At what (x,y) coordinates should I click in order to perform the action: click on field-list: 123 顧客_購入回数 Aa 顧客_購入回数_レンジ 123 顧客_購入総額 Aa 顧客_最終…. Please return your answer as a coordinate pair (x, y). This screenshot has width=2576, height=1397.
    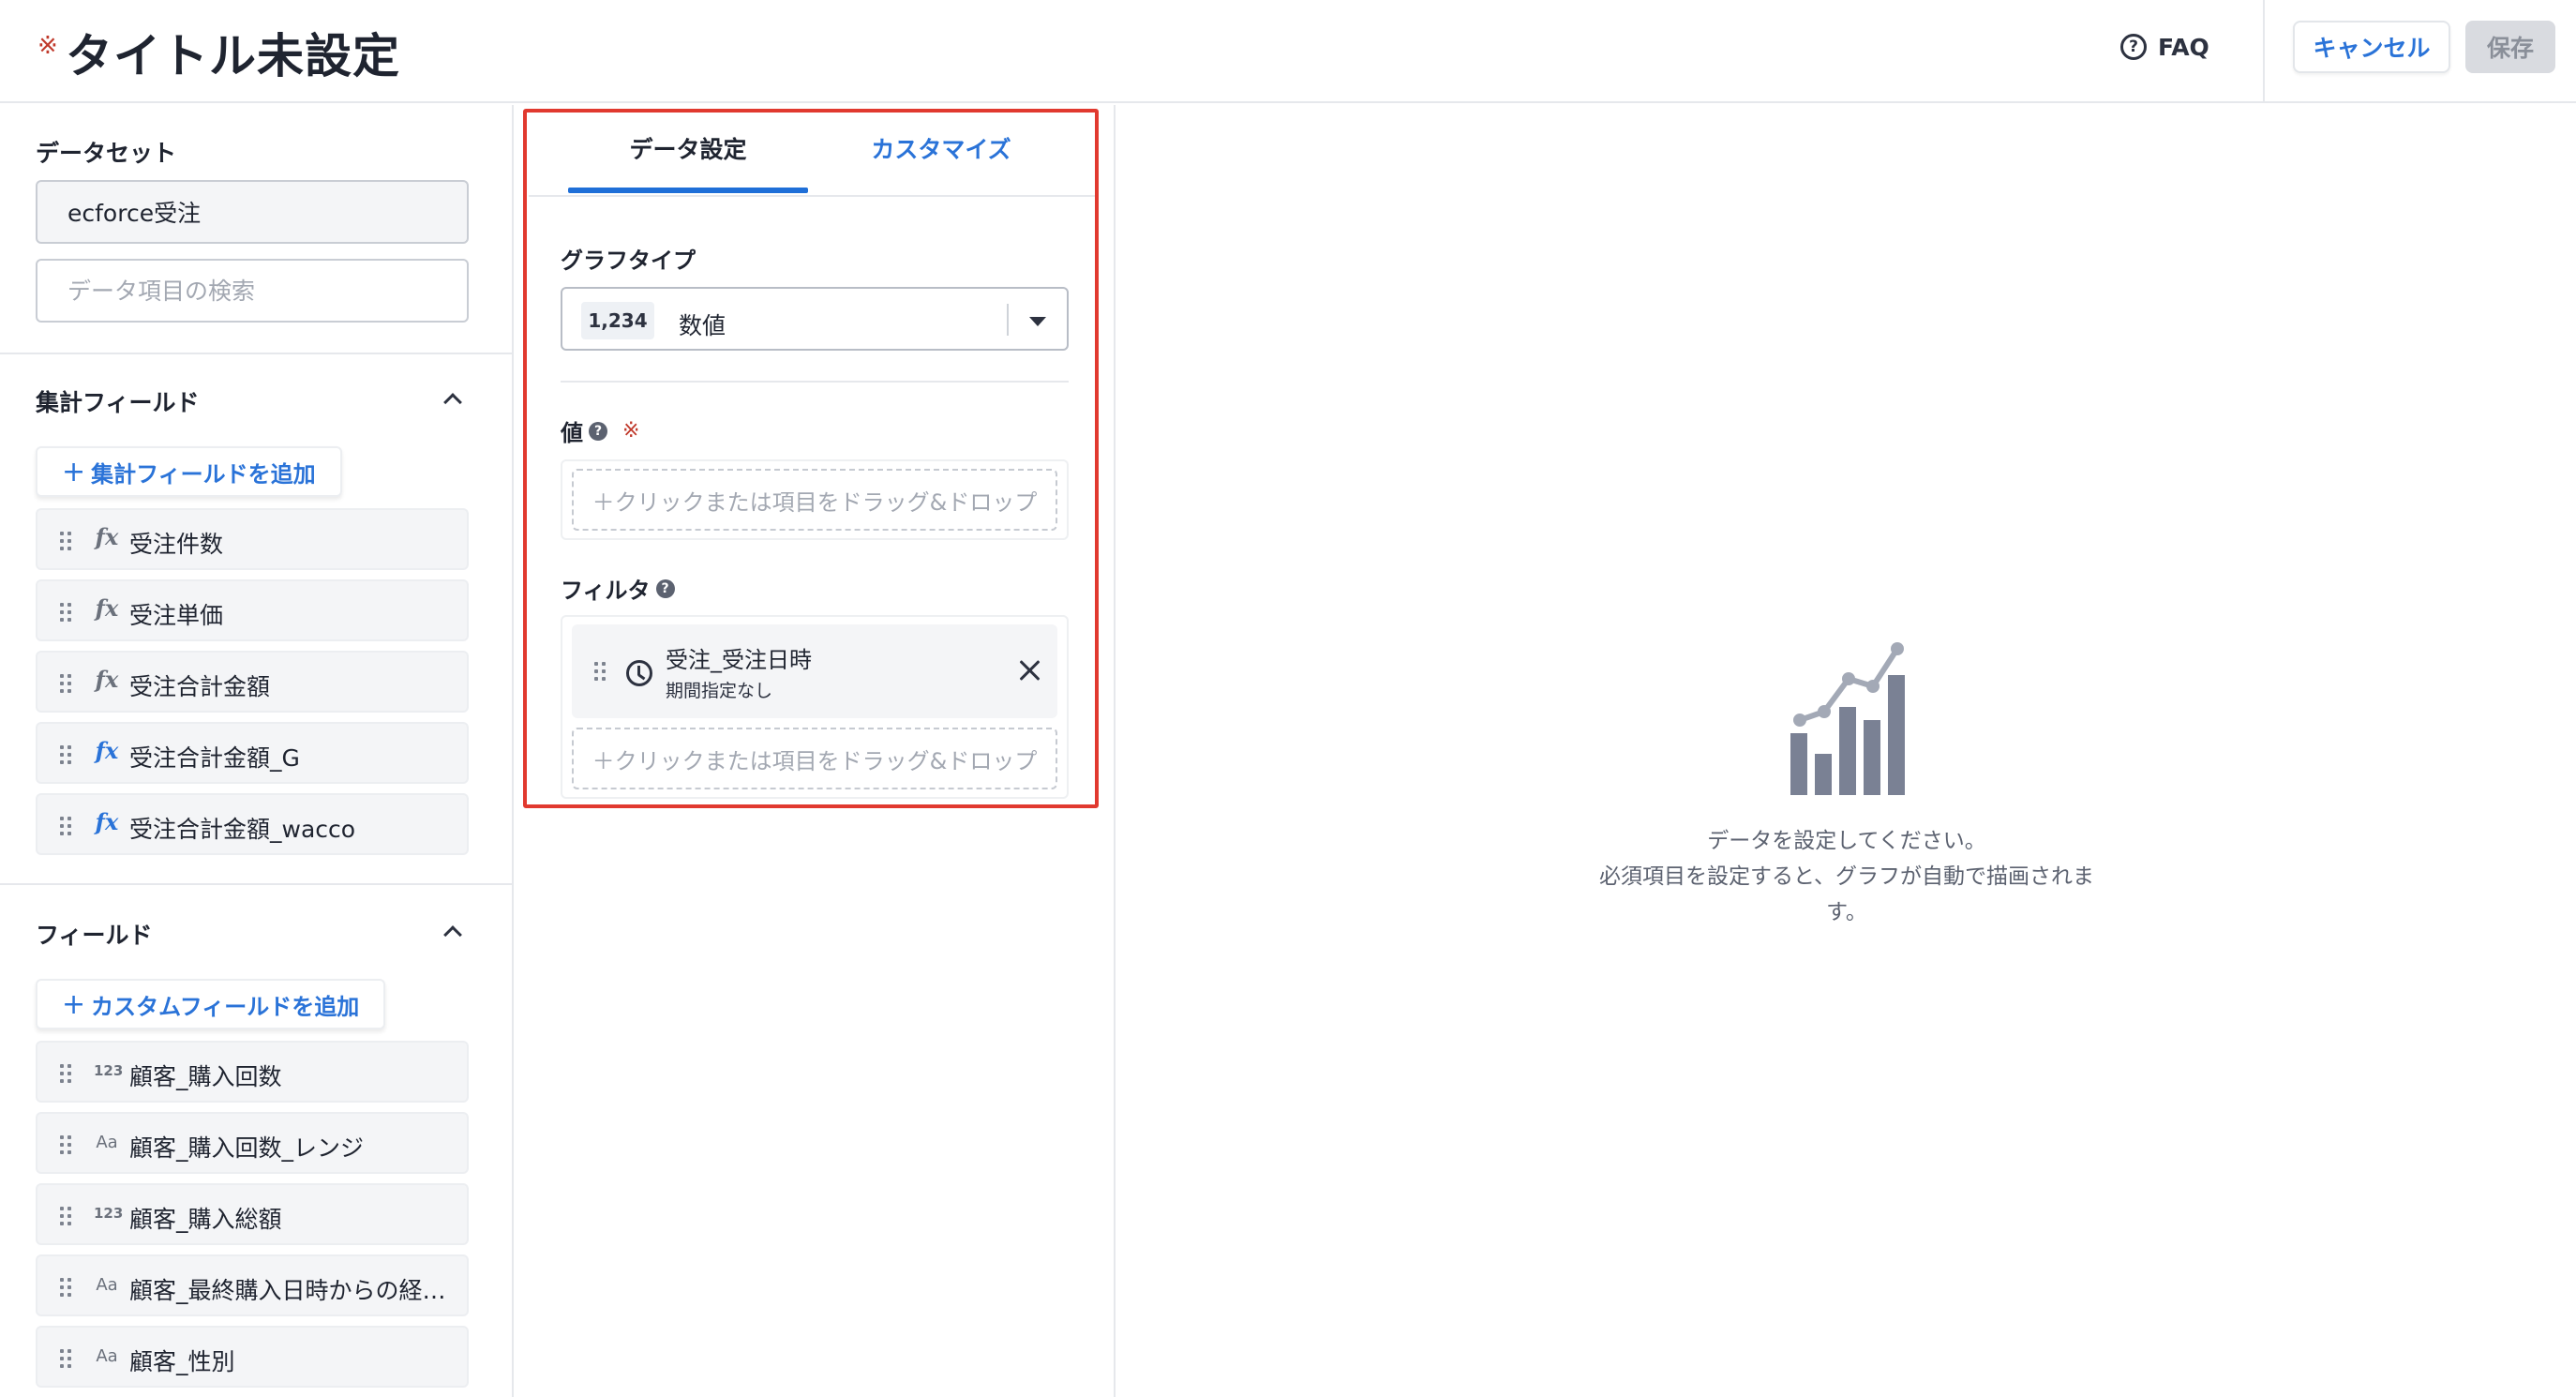
    Looking at the image, I should click on (252, 1219).